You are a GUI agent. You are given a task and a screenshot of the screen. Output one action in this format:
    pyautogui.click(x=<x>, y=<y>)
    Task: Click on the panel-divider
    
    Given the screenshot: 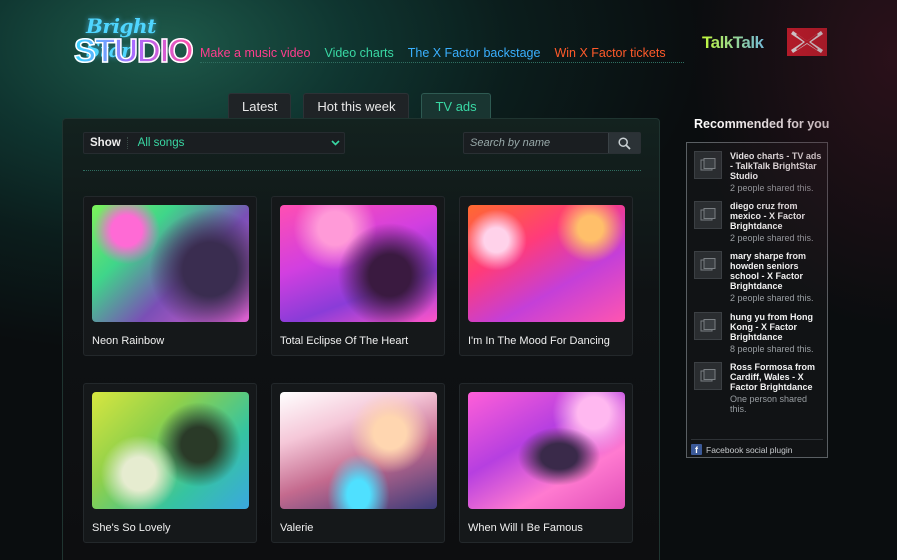 What is the action you would take?
    pyautogui.click(x=362, y=170)
    